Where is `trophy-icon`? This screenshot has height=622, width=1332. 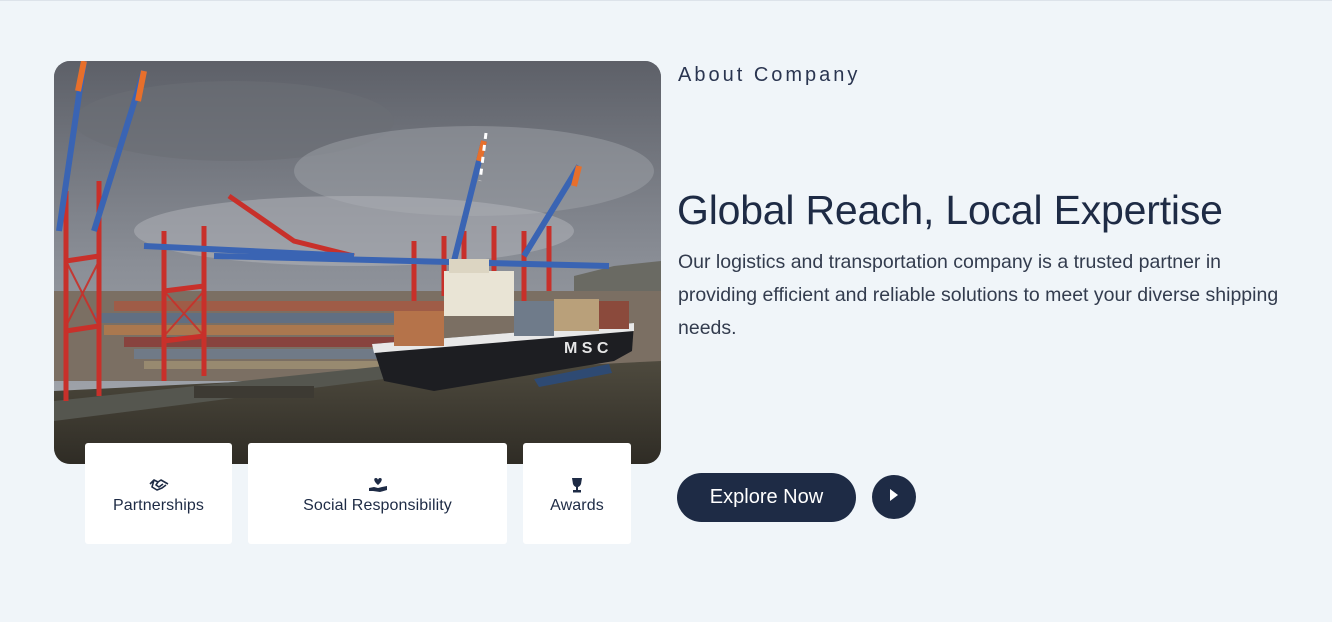
trophy-icon is located at coordinates (577, 485).